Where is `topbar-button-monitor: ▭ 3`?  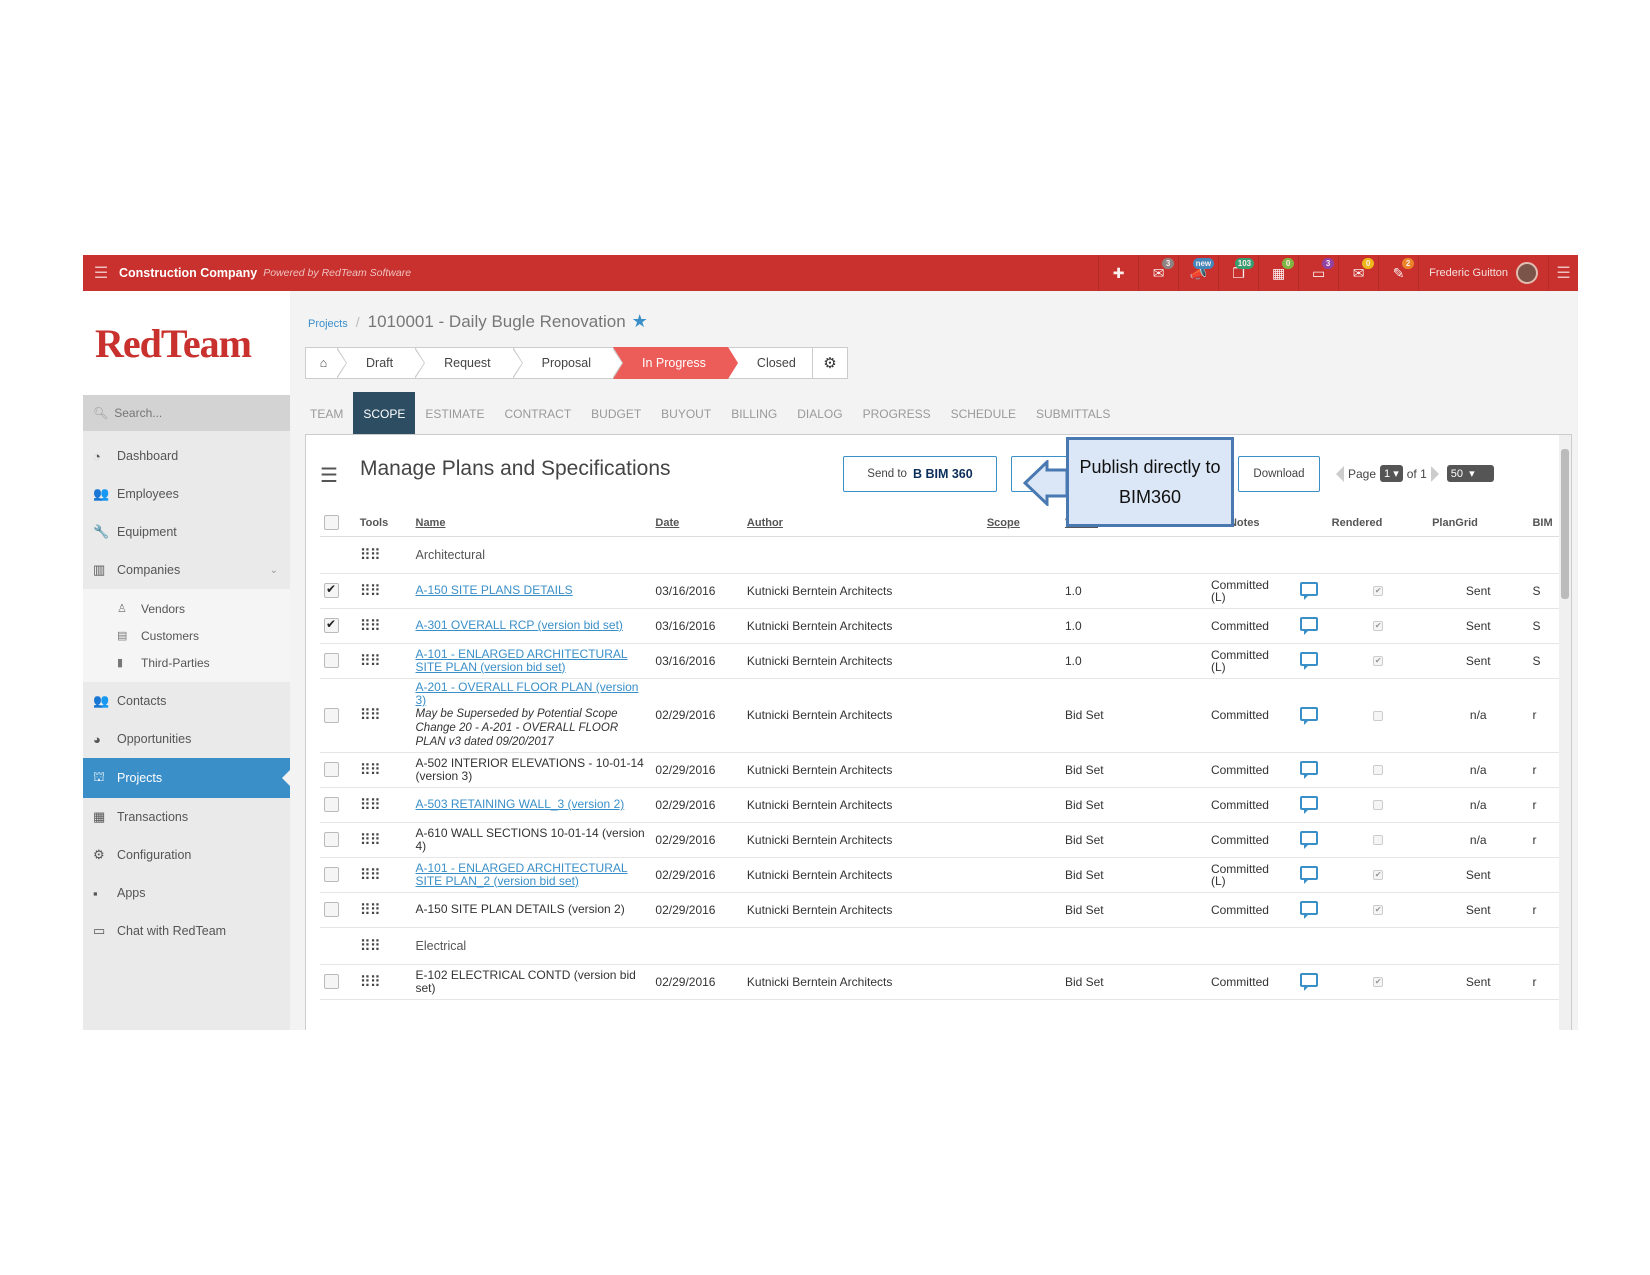
topbar-button-monitor: ▭ 3 is located at coordinates (1318, 273).